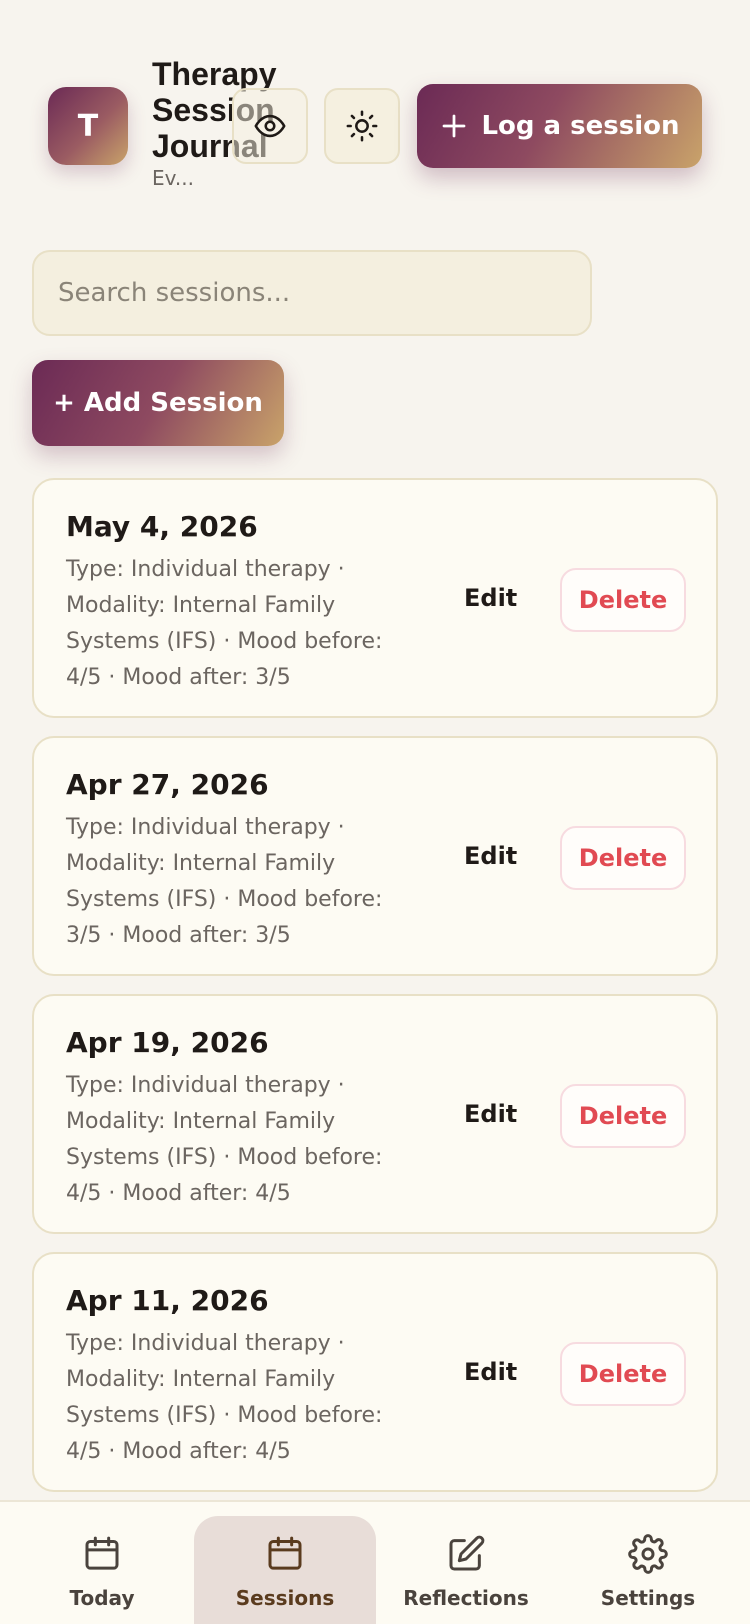 The height and width of the screenshot is (1624, 750). What do you see at coordinates (467, 1553) in the screenshot?
I see `edit-icon` at bounding box center [467, 1553].